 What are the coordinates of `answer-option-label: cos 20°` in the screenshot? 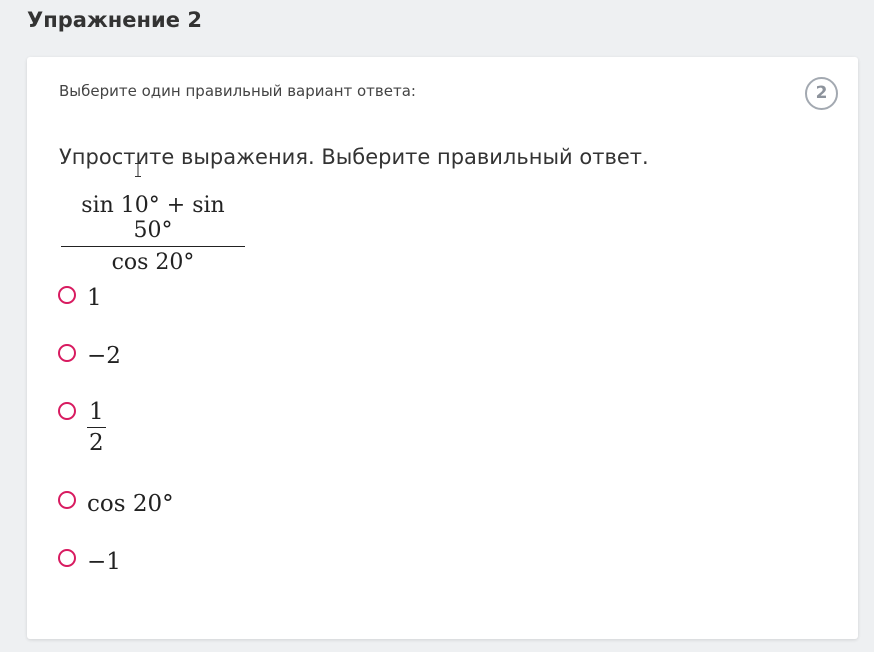 It's located at (130, 504).